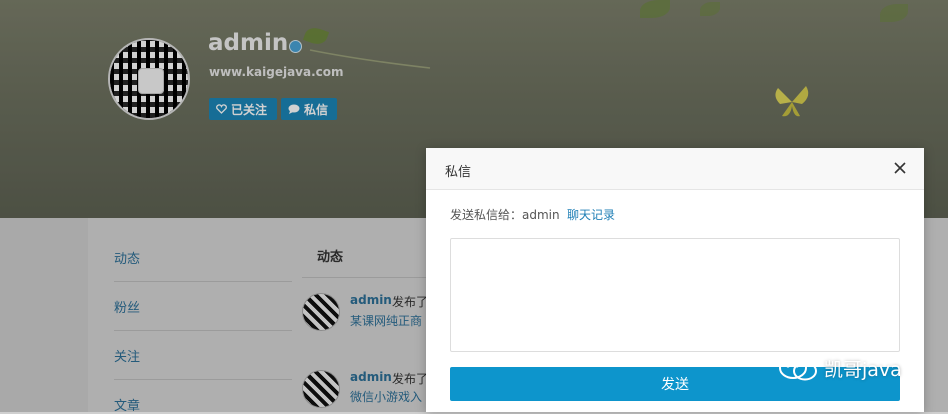 The height and width of the screenshot is (414, 948). I want to click on recipient-label: 发送私信给：admin, so click(505, 214).